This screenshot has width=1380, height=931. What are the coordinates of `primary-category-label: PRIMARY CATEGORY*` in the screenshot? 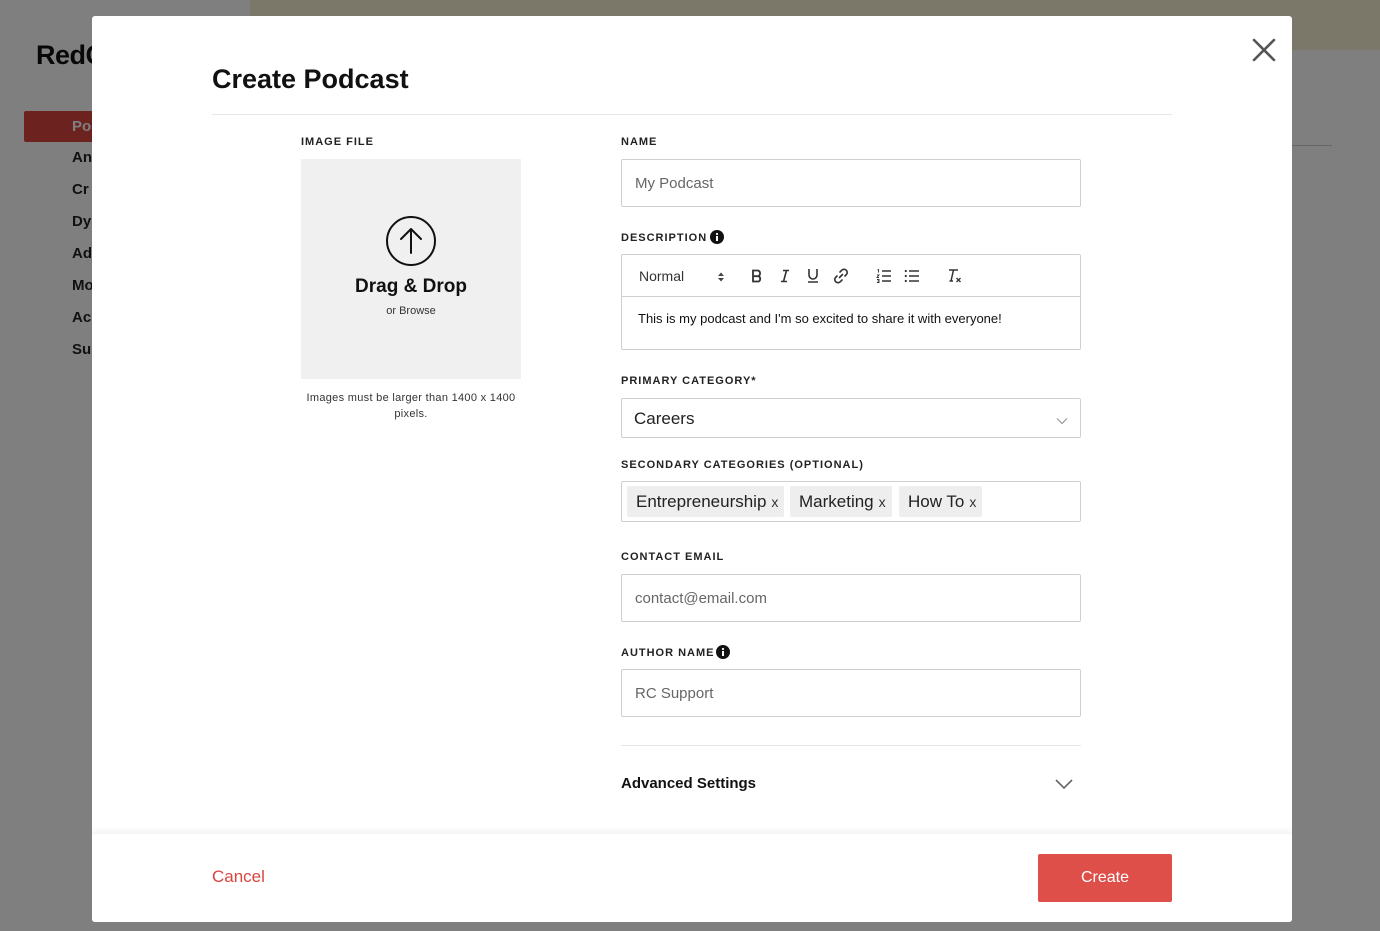 It's located at (689, 381).